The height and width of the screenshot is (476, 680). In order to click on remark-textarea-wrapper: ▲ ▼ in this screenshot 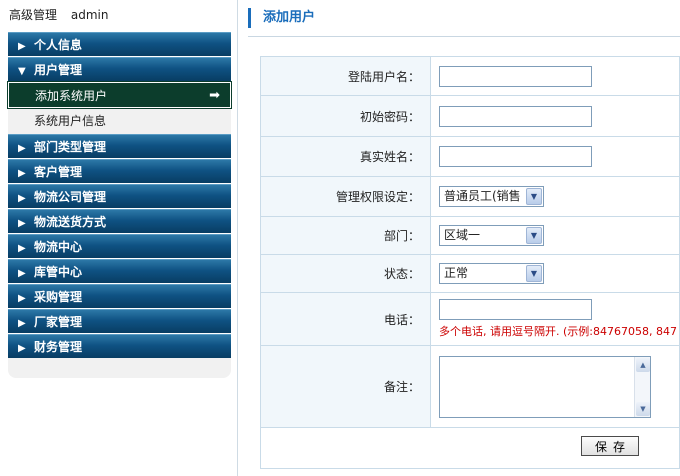, I will do `click(545, 386)`.